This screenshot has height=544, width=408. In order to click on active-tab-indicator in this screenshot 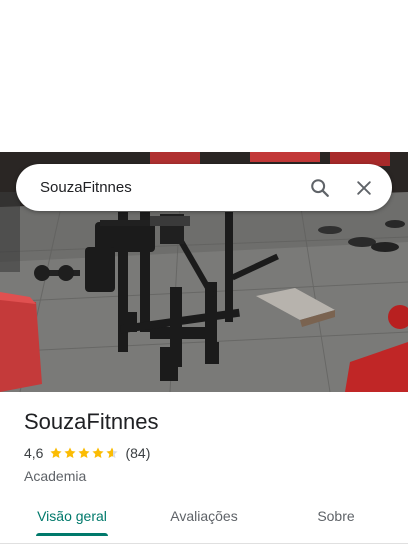, I will do `click(72, 534)`.